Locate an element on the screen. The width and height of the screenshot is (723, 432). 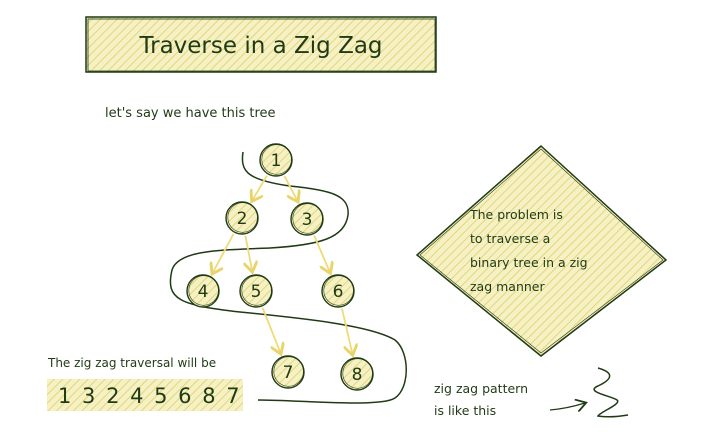
edge-n6-n8 is located at coordinates (346, 331).